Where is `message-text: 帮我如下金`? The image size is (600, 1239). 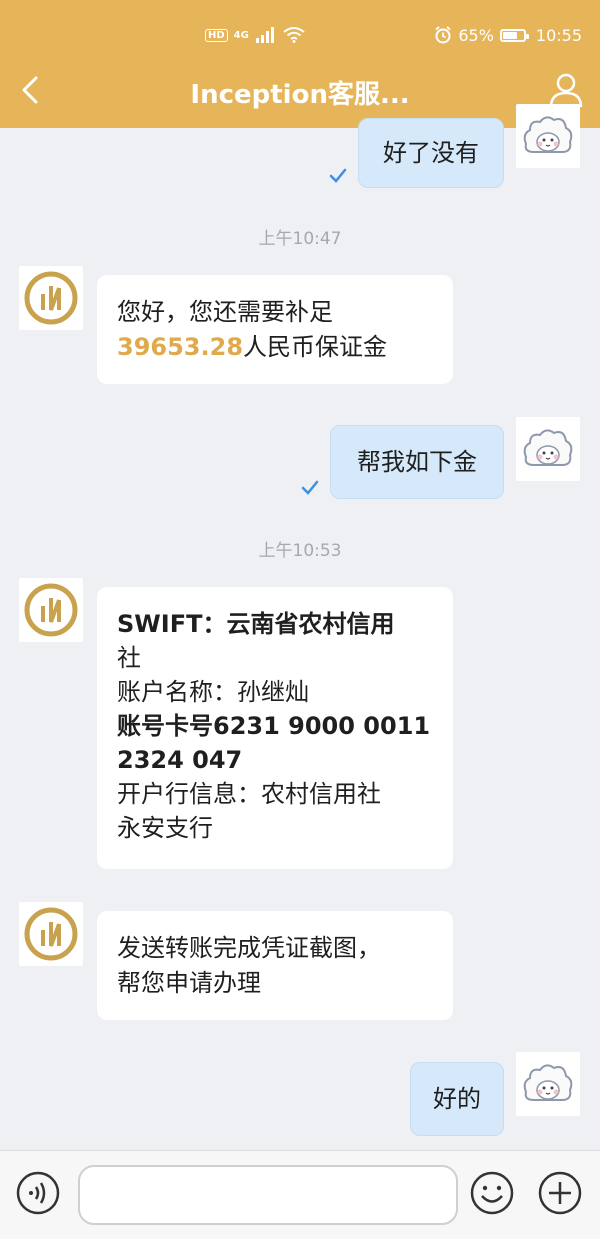 message-text: 帮我如下金 is located at coordinates (417, 461).